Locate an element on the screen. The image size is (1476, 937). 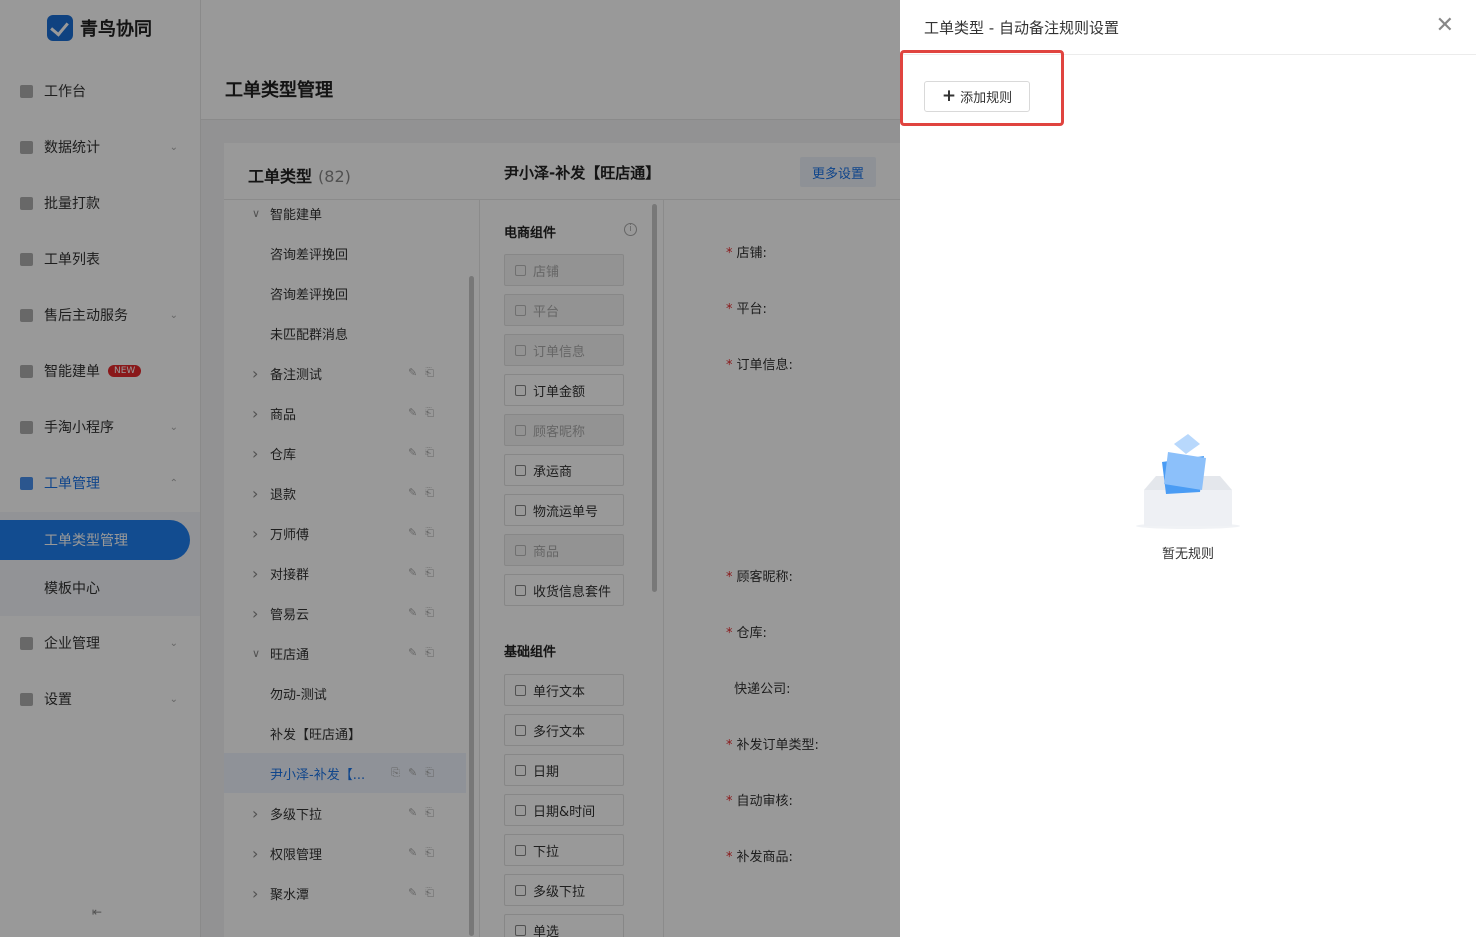
plus-icon: + is located at coordinates (949, 96).